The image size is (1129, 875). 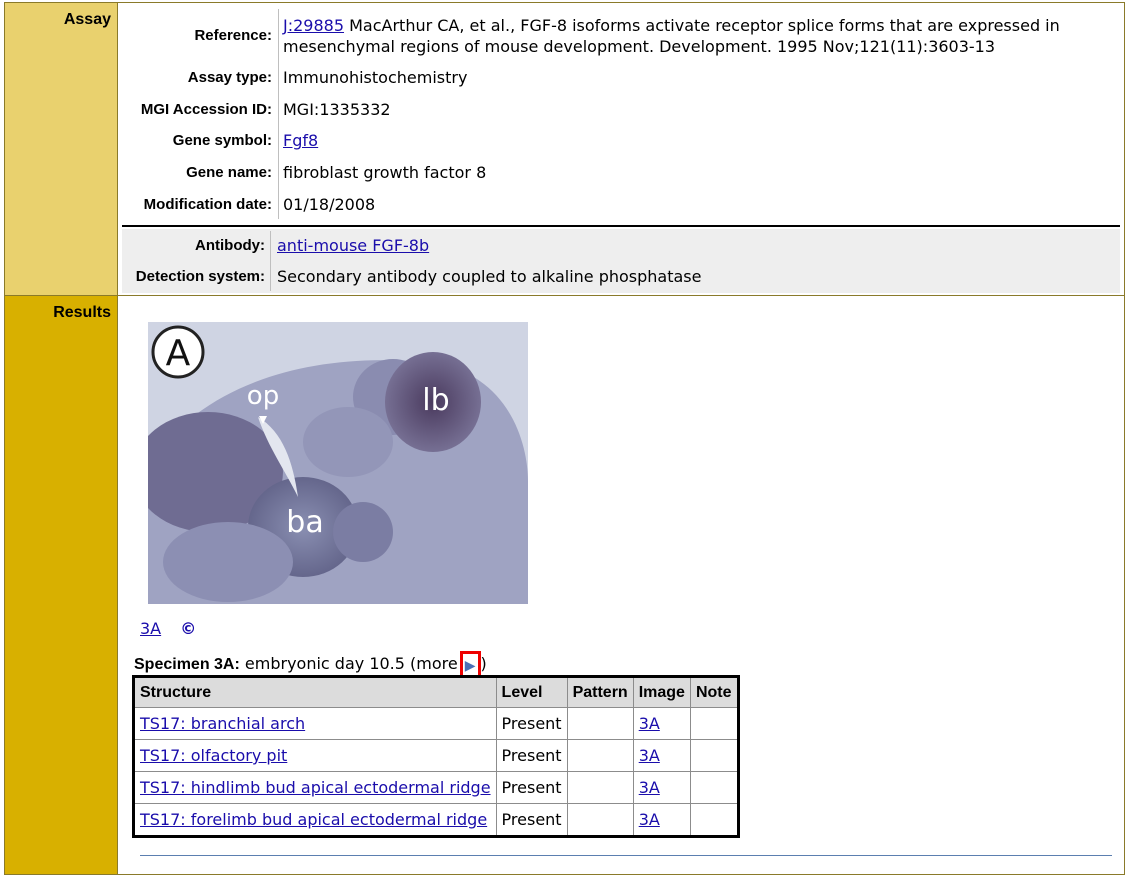 I want to click on structure-cell: TS17: olfactory pit, so click(x=315, y=755).